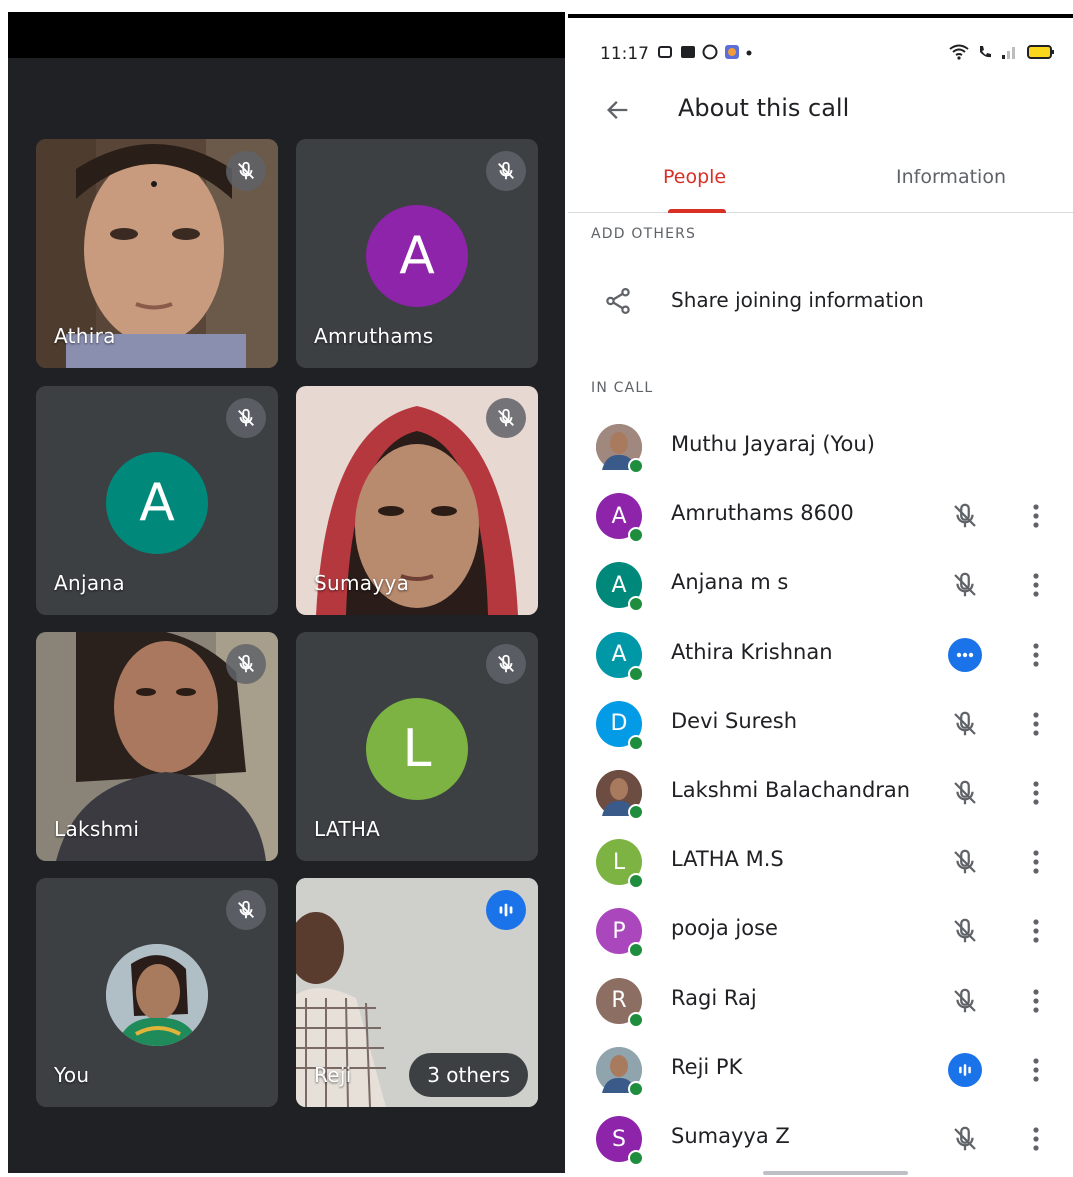 Image resolution: width=1073 pixels, height=1177 pixels. What do you see at coordinates (644, 234) in the screenshot?
I see `section-add-others: ADD OTHERS` at bounding box center [644, 234].